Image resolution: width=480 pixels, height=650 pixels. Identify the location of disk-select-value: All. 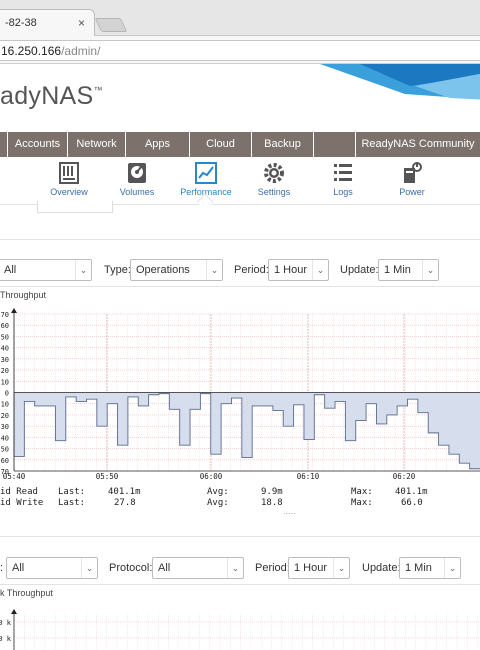
(10, 270).